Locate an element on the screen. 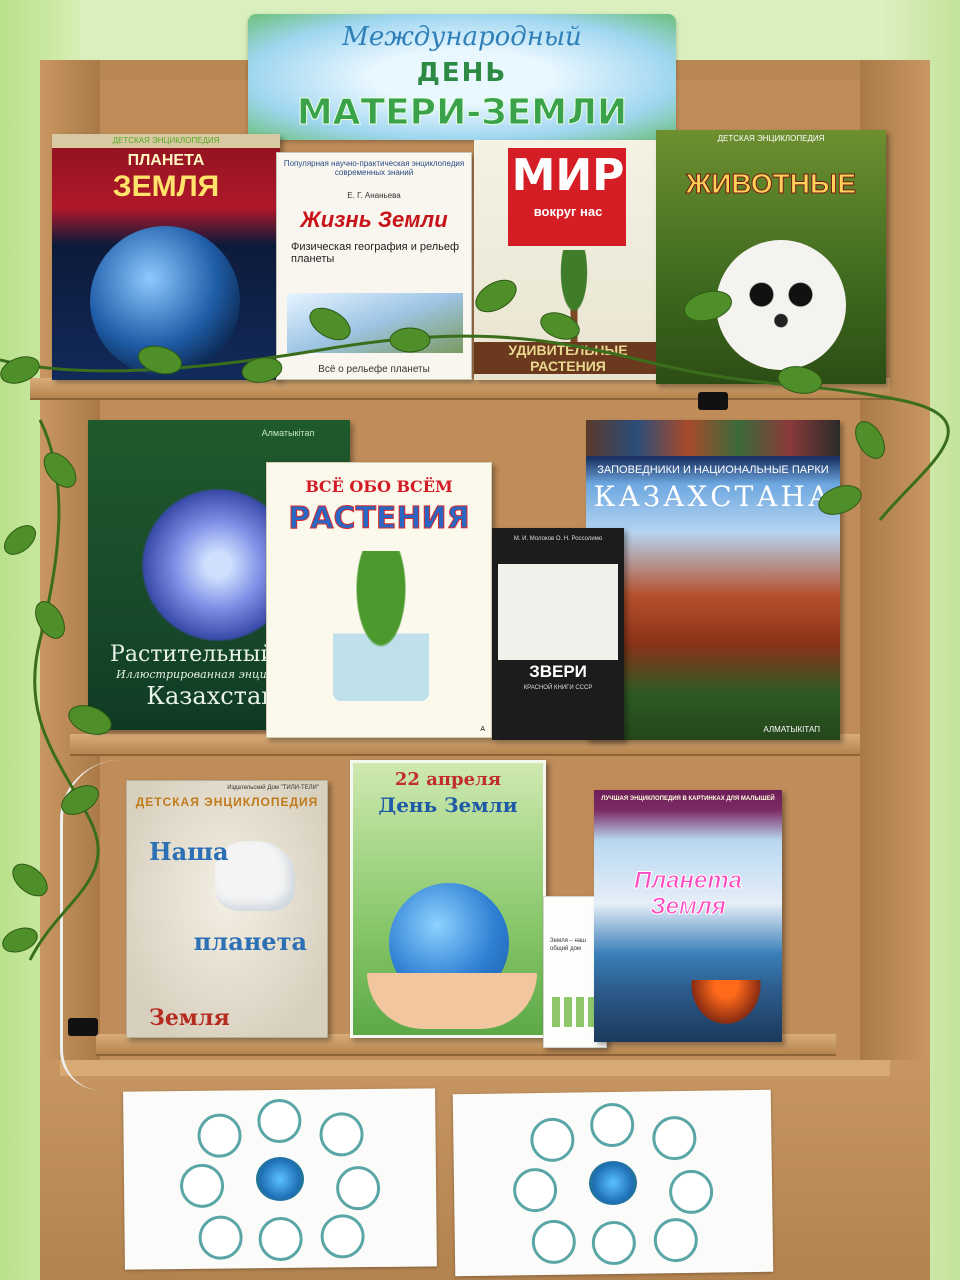 This screenshot has width=960, height=1280. book-subtitle: вокруг нас is located at coordinates (568, 211).